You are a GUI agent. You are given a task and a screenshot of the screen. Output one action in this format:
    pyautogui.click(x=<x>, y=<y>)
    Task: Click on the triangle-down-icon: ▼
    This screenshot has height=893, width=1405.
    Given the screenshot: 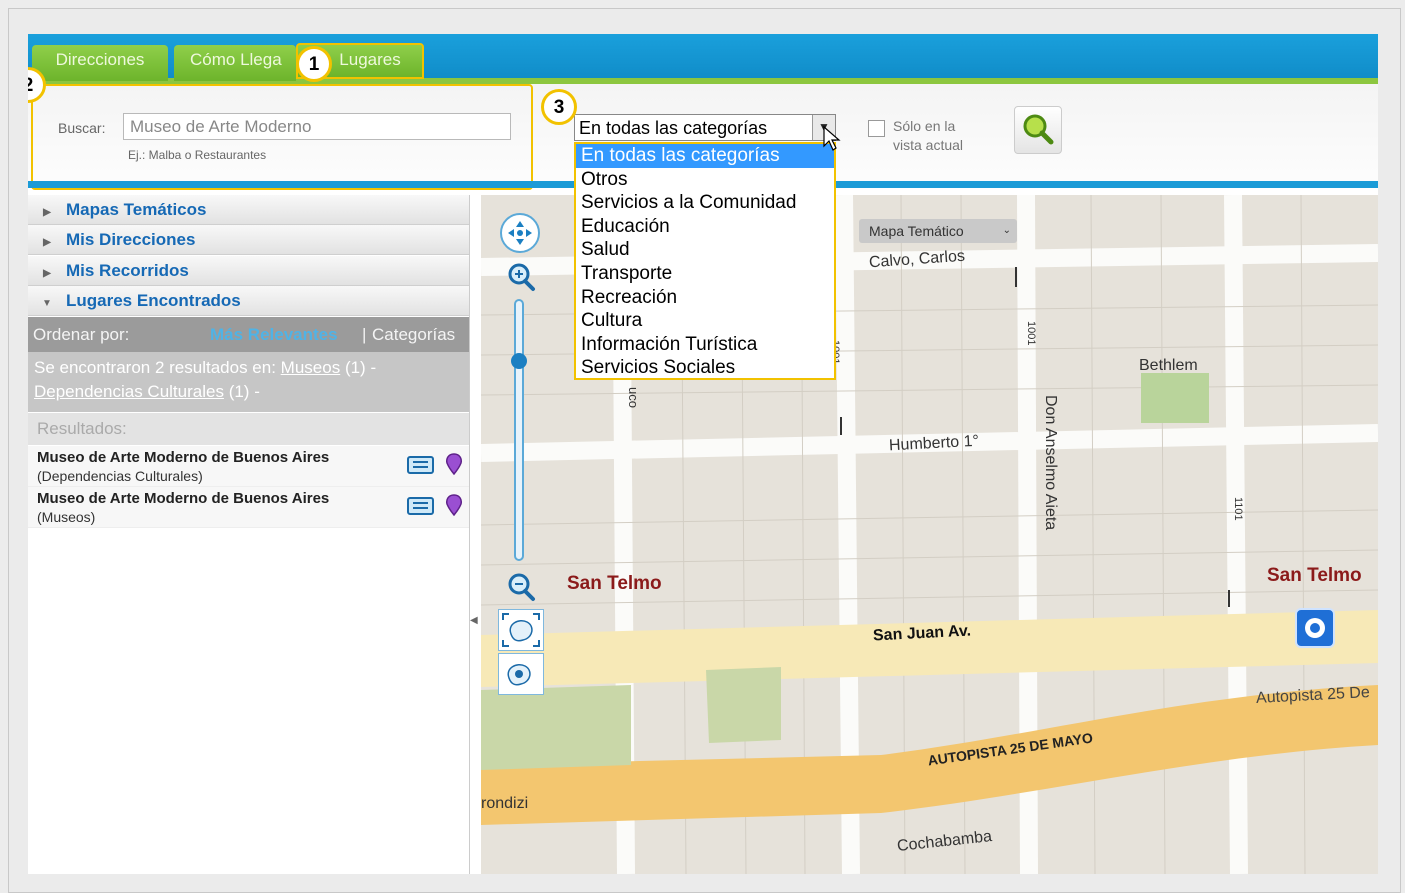 What is the action you would take?
    pyautogui.click(x=47, y=303)
    